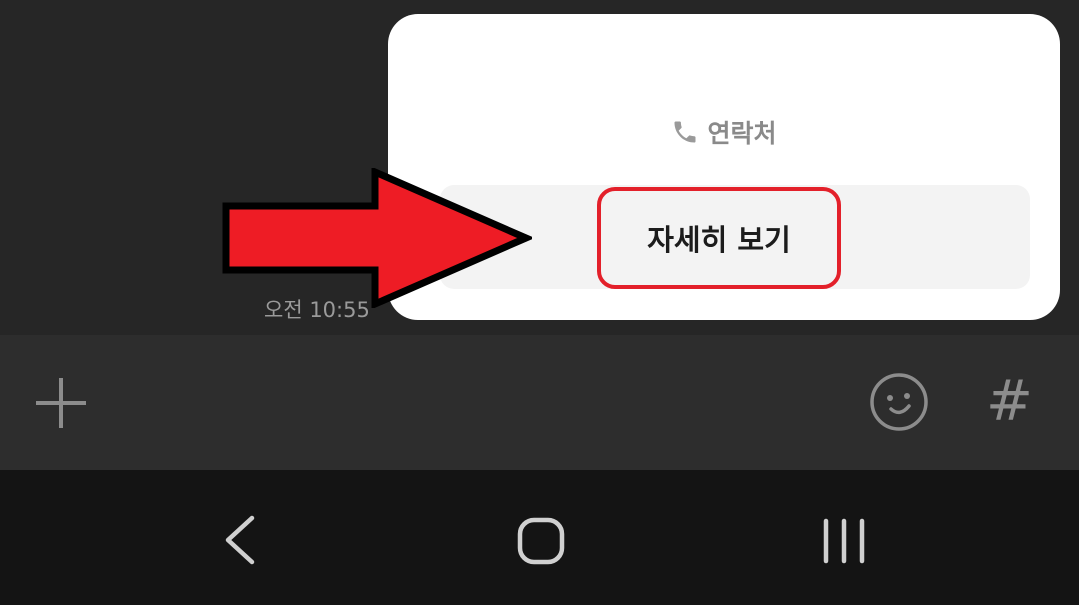 The image size is (1079, 605). What do you see at coordinates (1009, 402) in the screenshot?
I see `hashtag-button: #` at bounding box center [1009, 402].